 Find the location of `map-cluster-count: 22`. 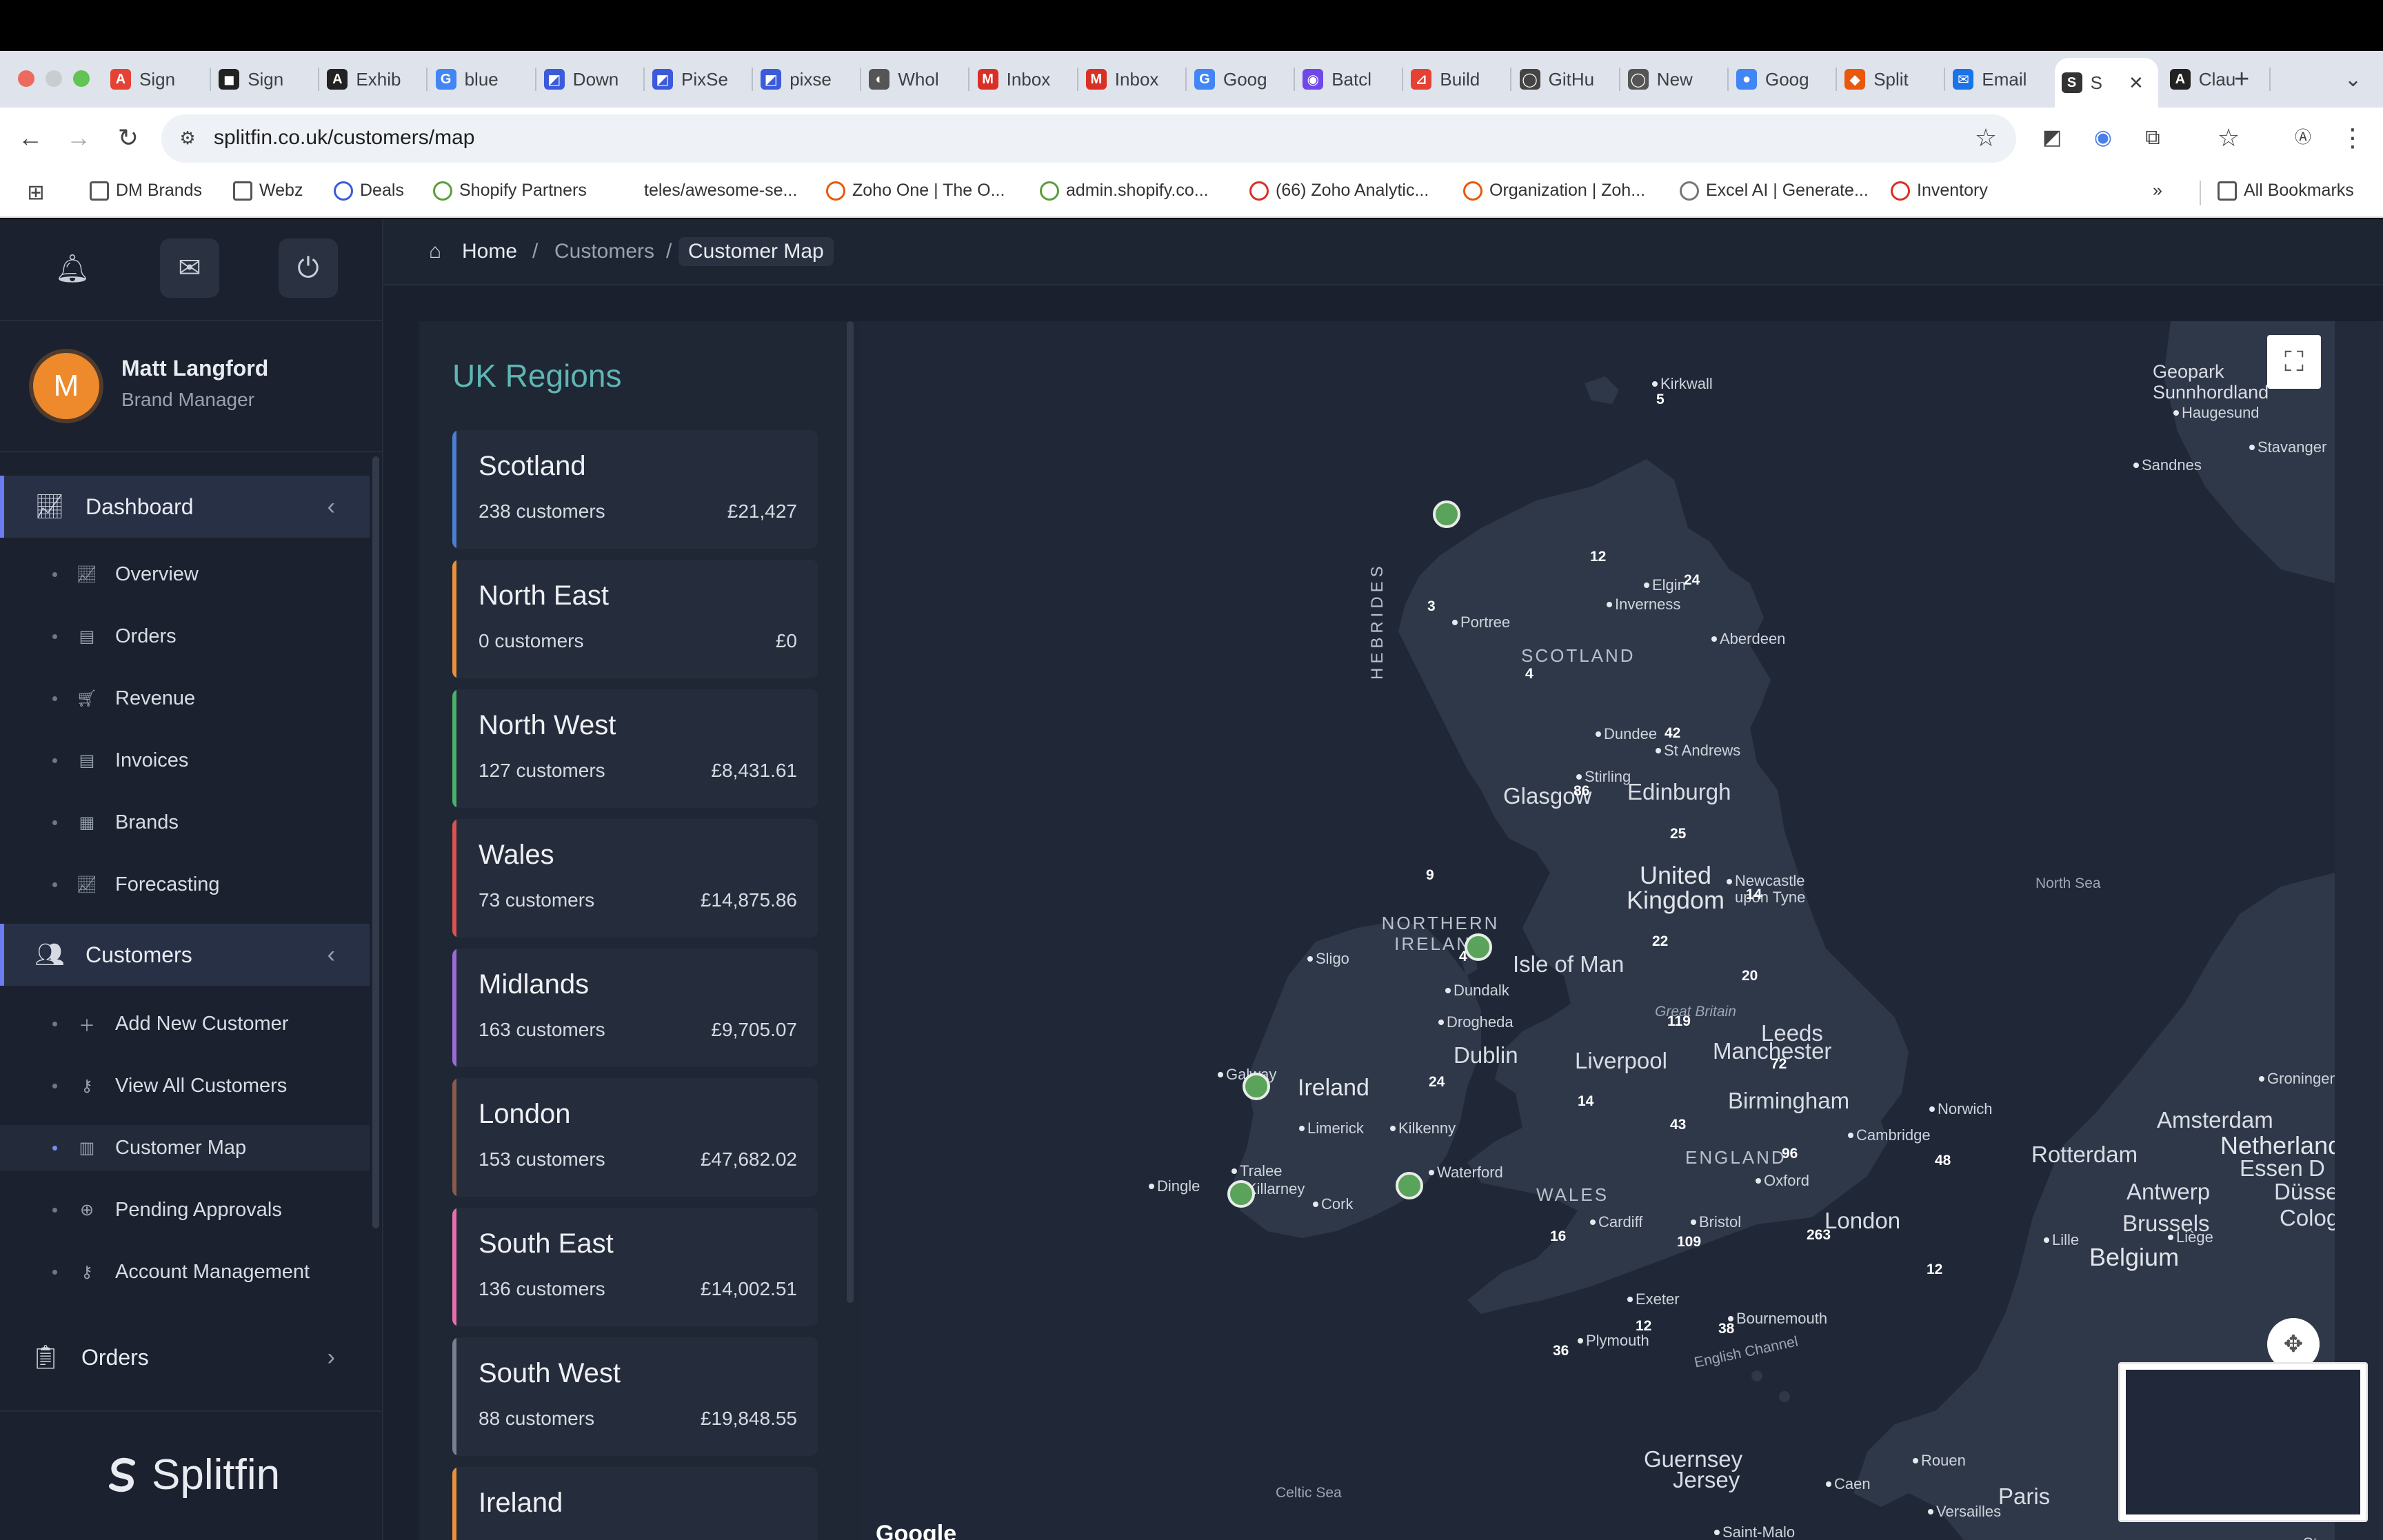

map-cluster-count: 22 is located at coordinates (1660, 942).